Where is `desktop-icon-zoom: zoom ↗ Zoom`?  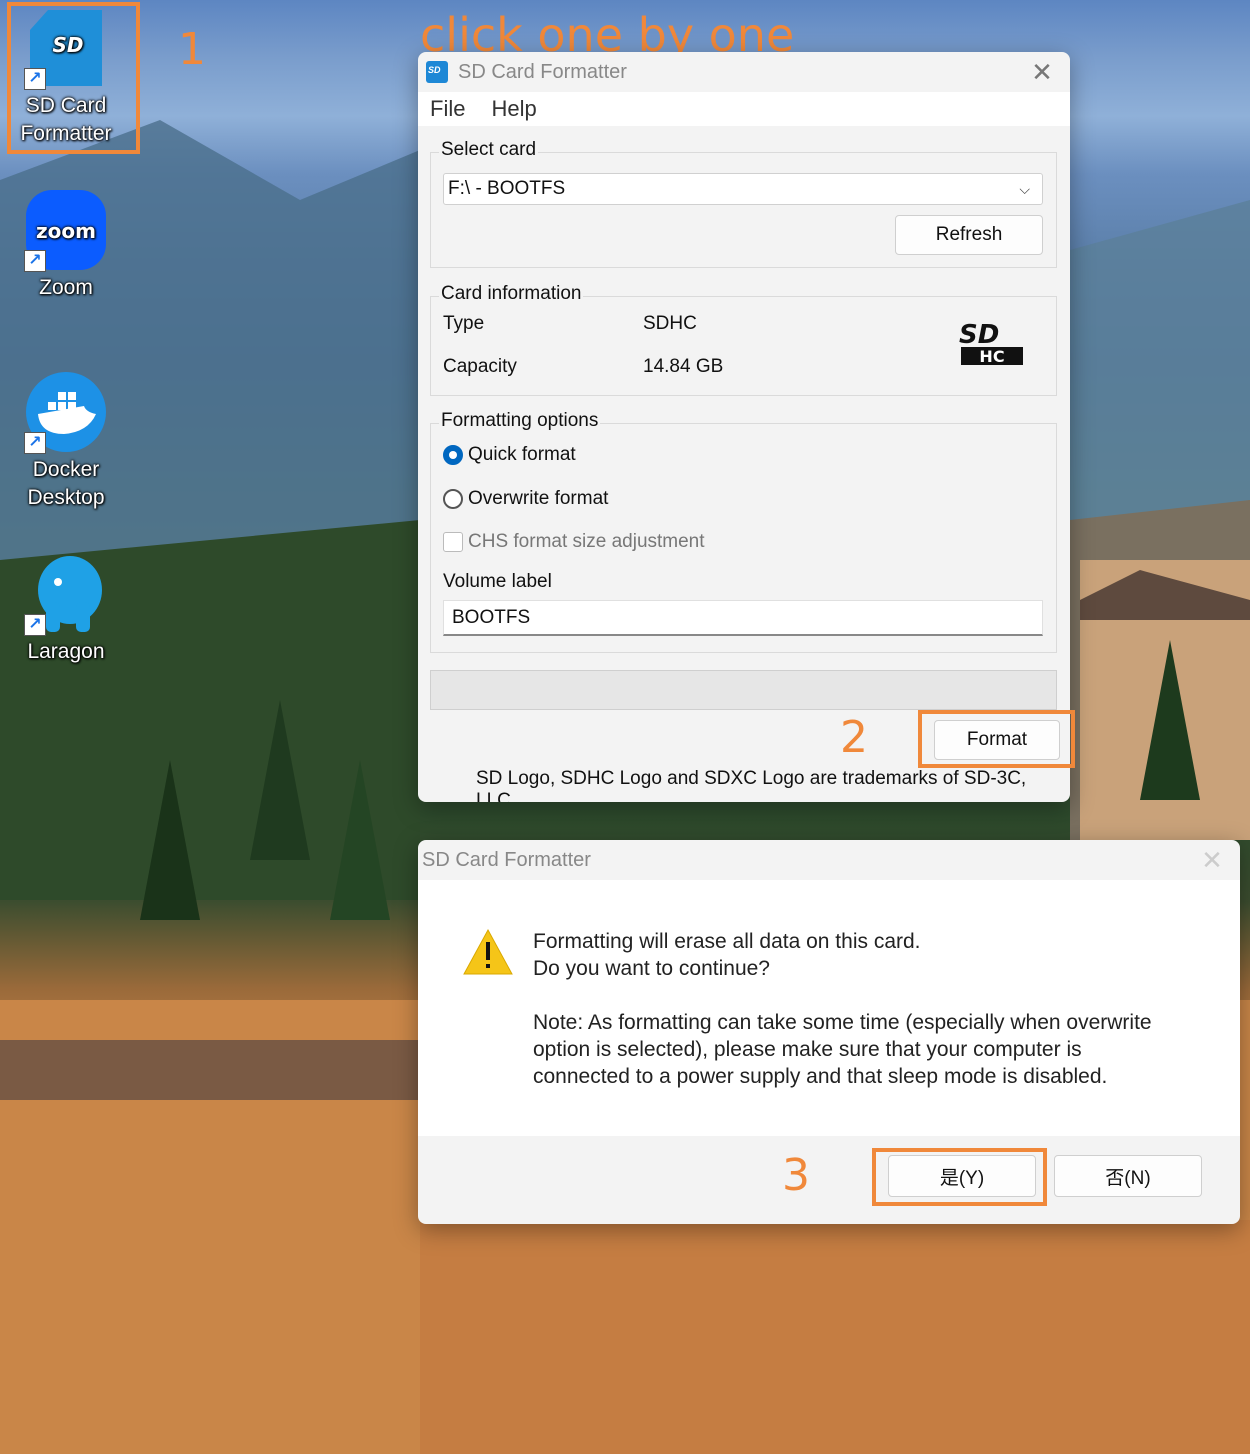
desktop-icon-zoom: zoom ↗ Zoom is located at coordinates (66, 245).